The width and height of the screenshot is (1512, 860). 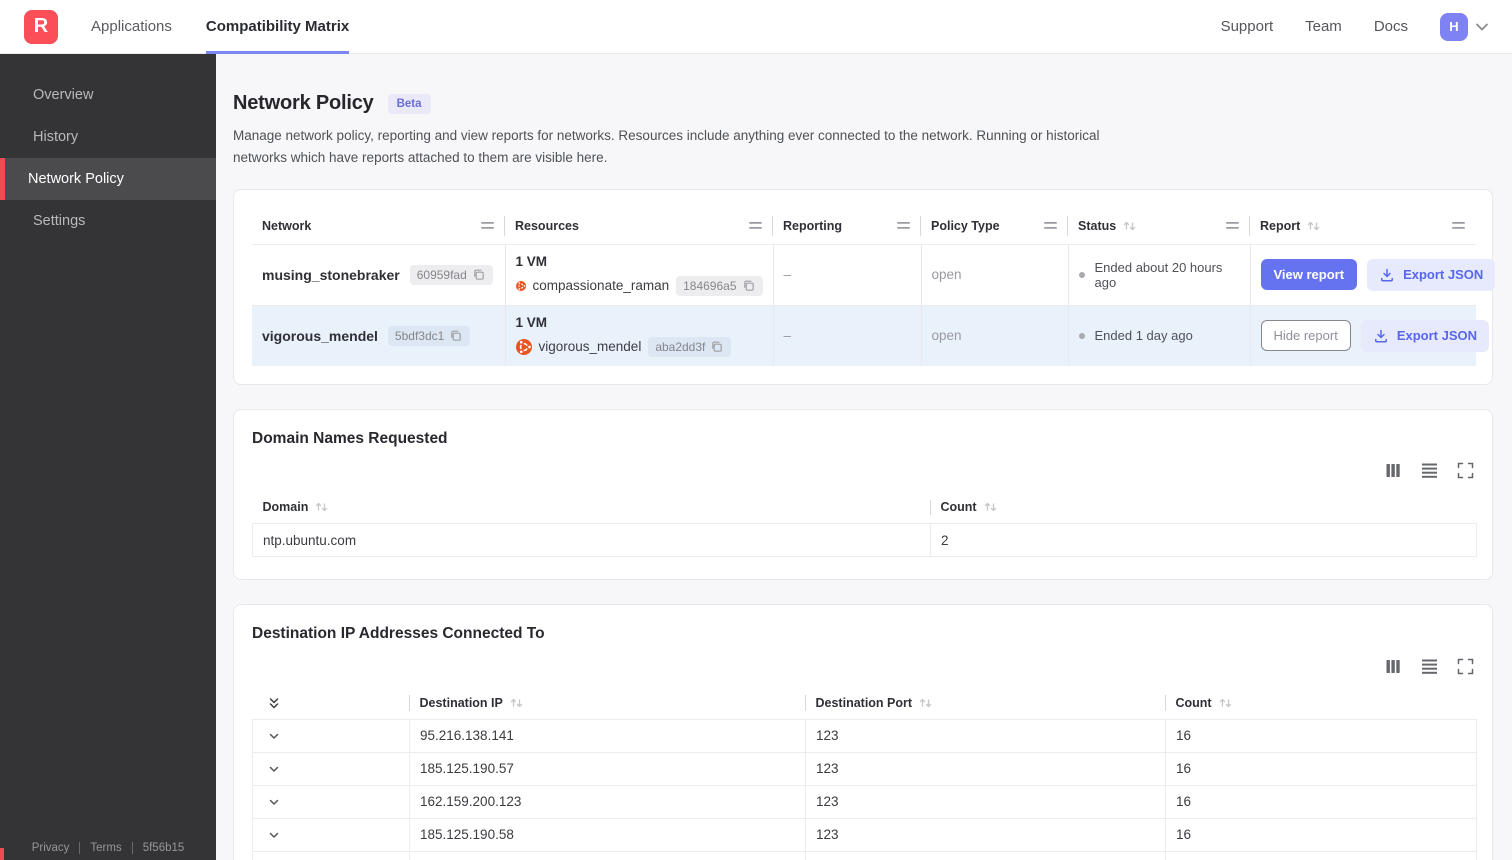 I want to click on chevron-down-icon, so click(x=1482, y=27).